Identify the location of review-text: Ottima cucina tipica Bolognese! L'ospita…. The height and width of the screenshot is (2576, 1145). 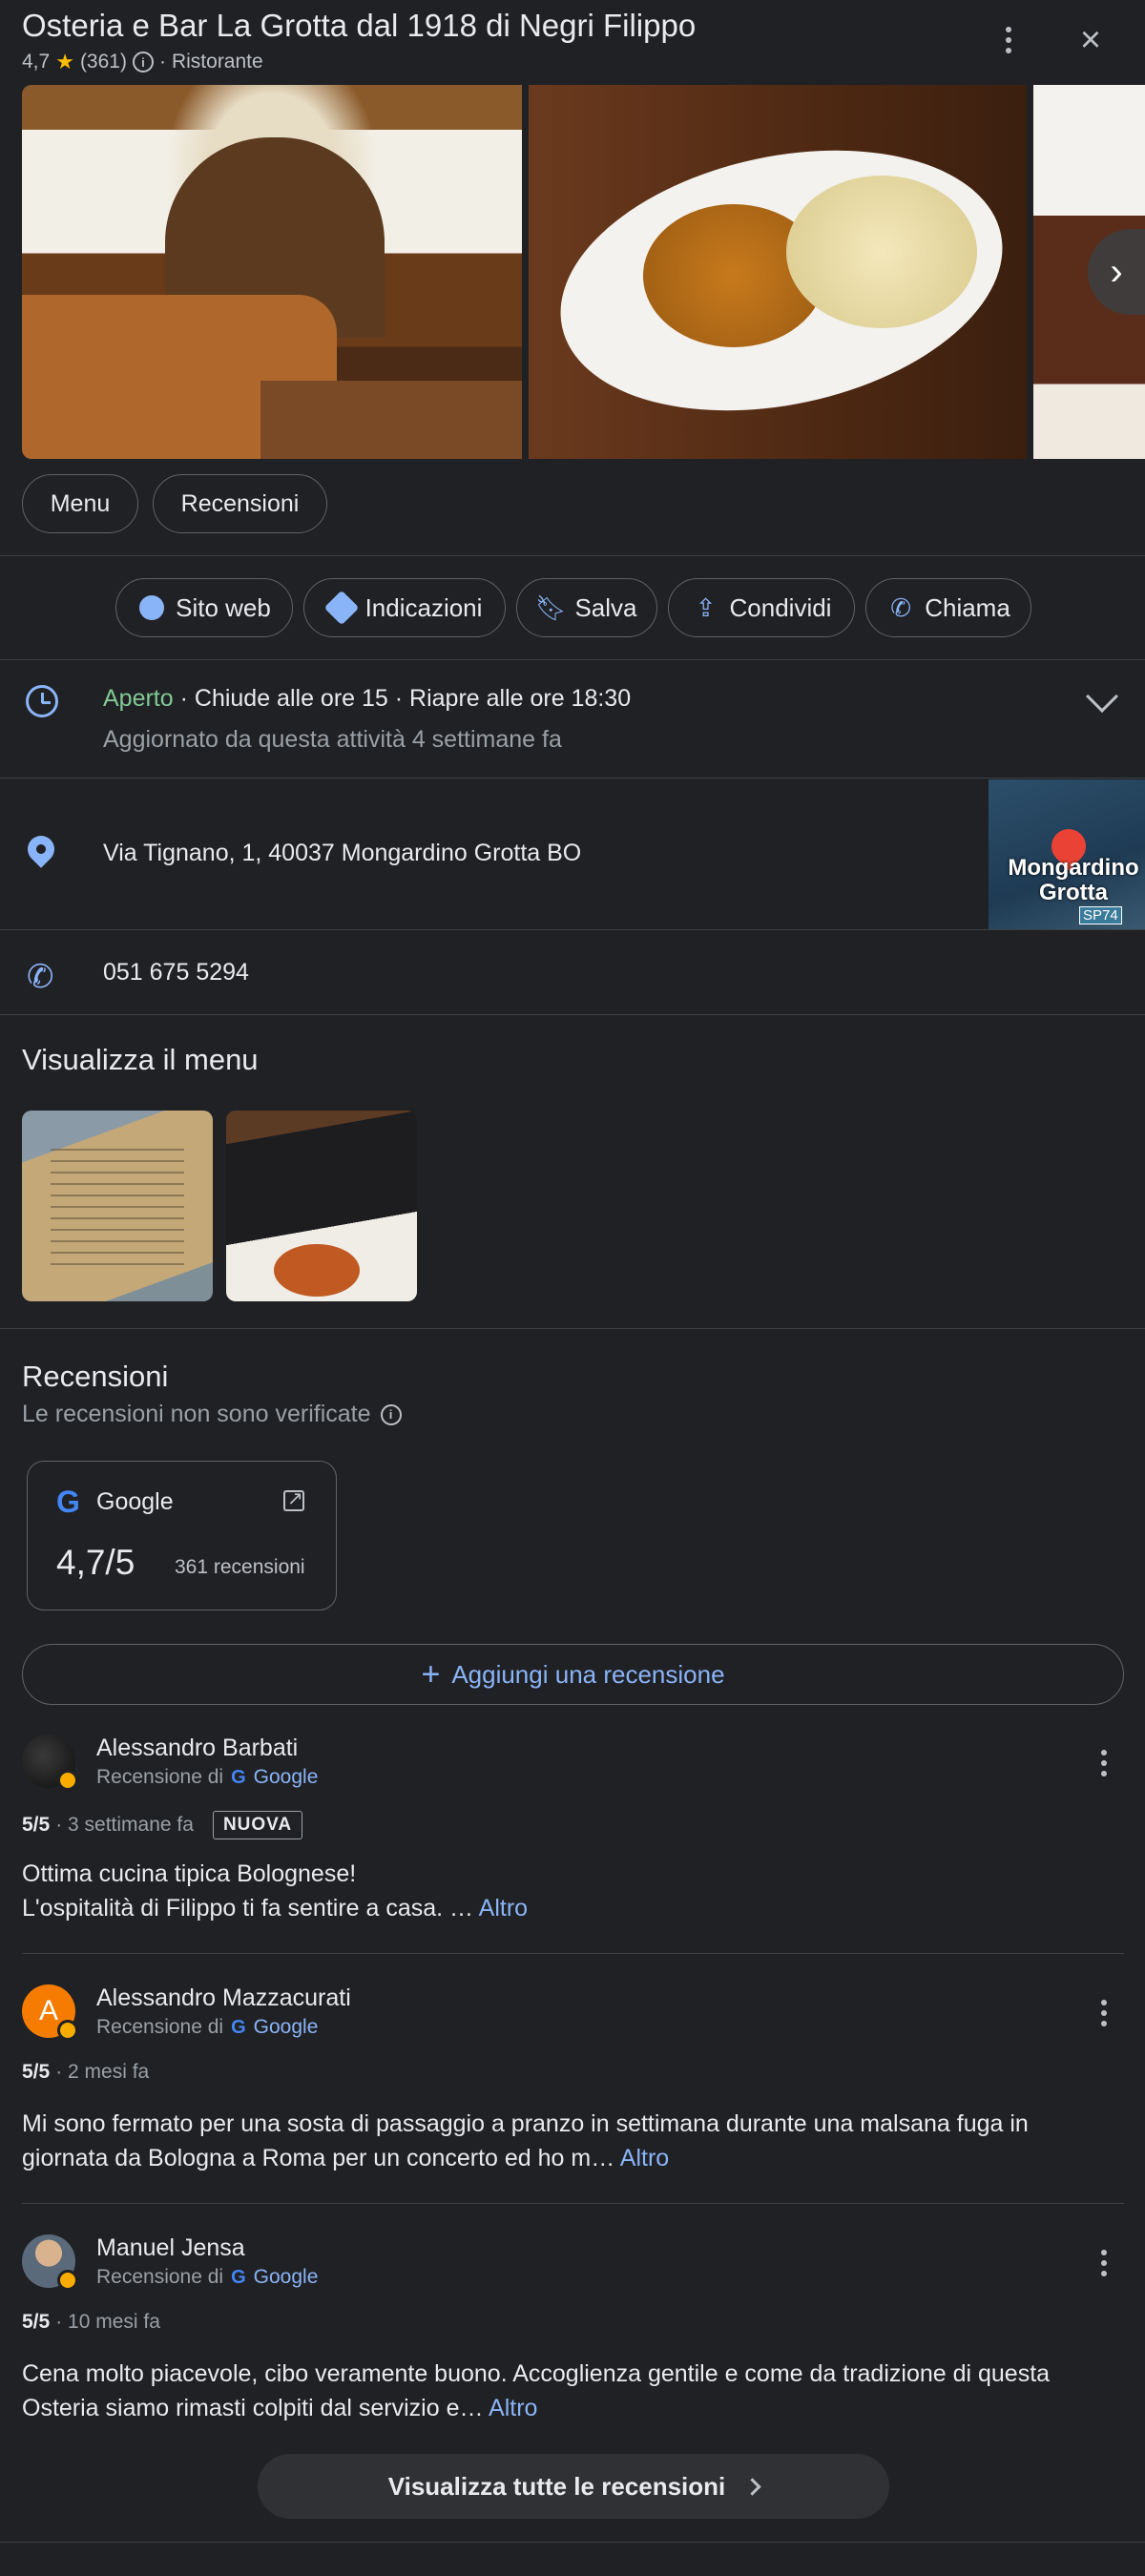
(561, 1891).